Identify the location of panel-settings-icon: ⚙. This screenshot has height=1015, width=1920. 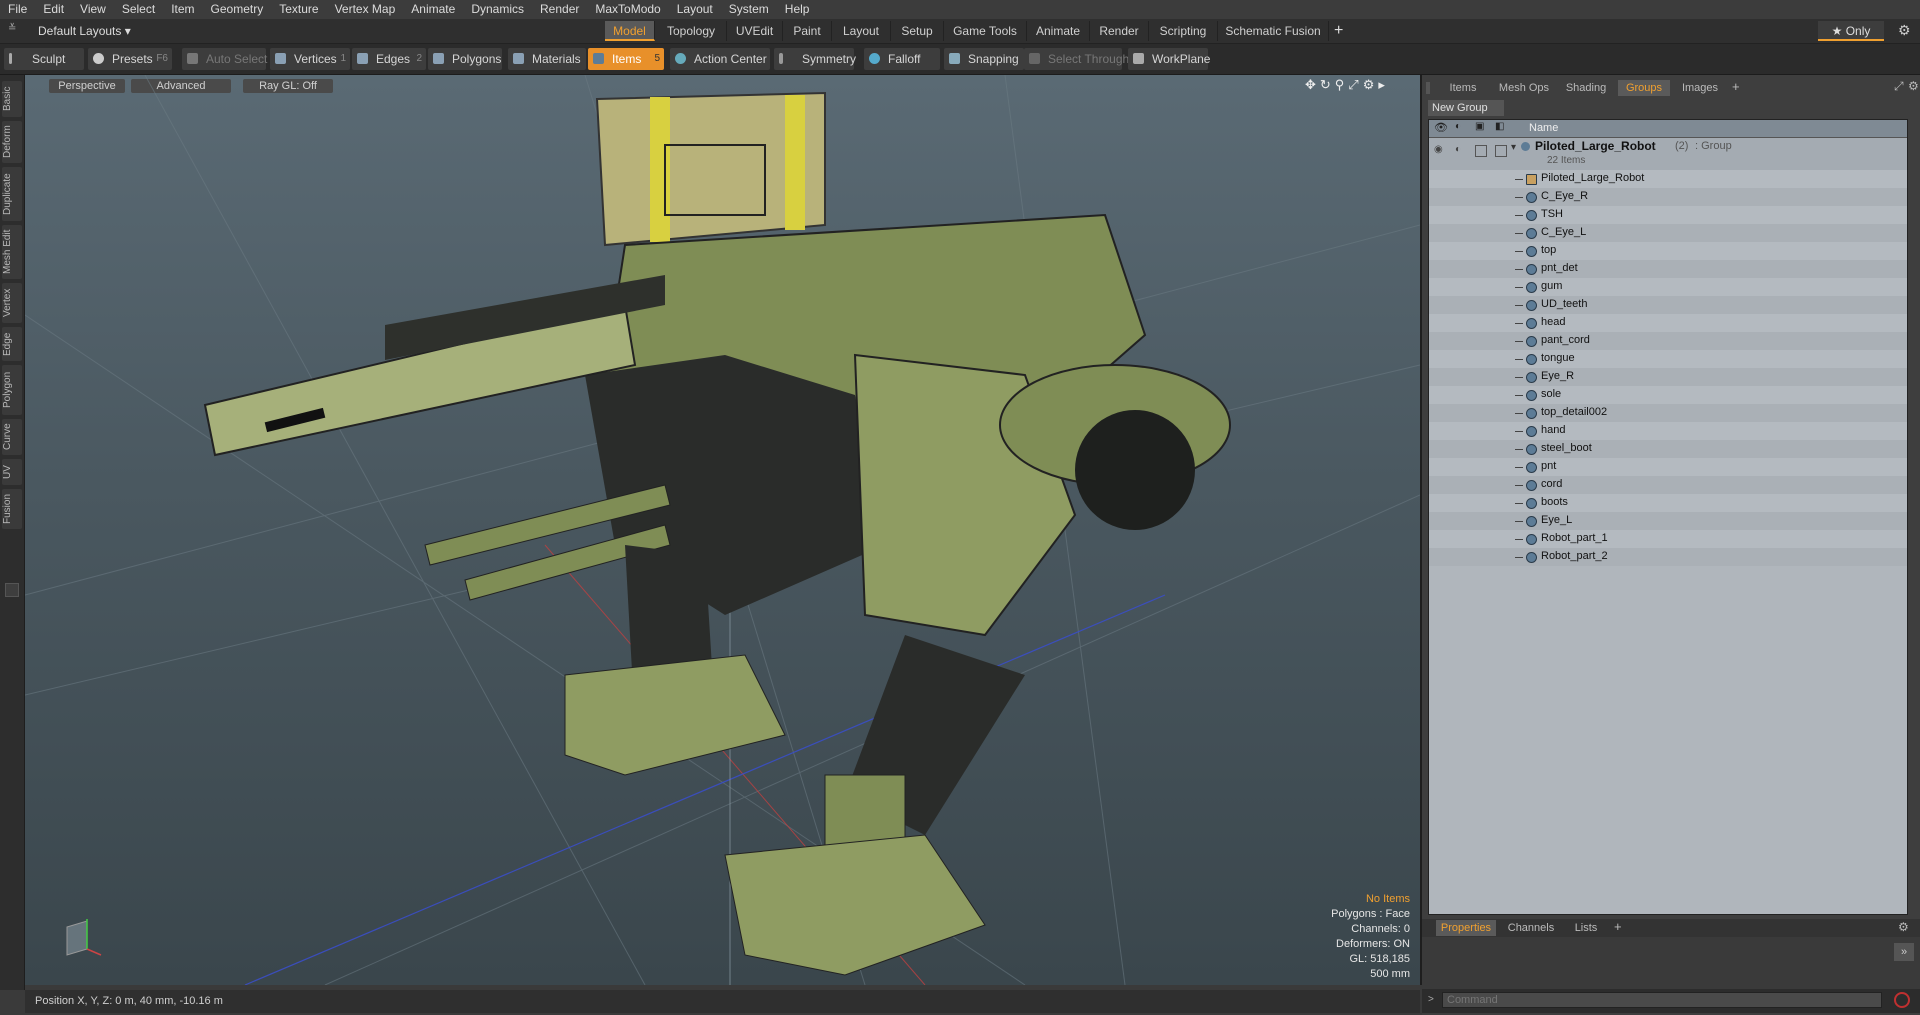
(1913, 86).